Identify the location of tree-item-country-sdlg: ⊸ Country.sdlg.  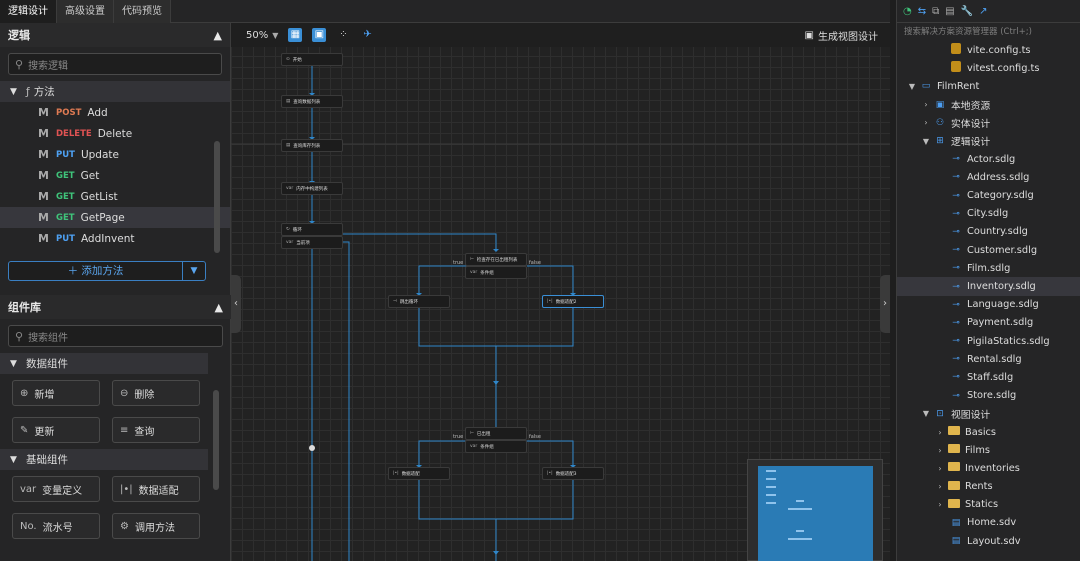
(988, 232).